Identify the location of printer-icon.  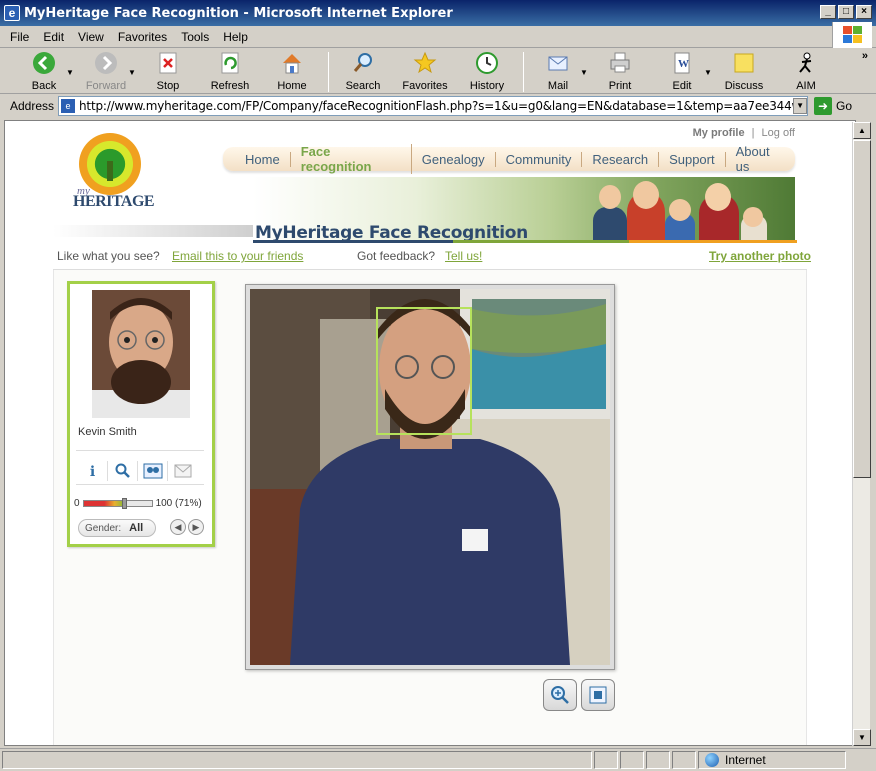
(620, 63).